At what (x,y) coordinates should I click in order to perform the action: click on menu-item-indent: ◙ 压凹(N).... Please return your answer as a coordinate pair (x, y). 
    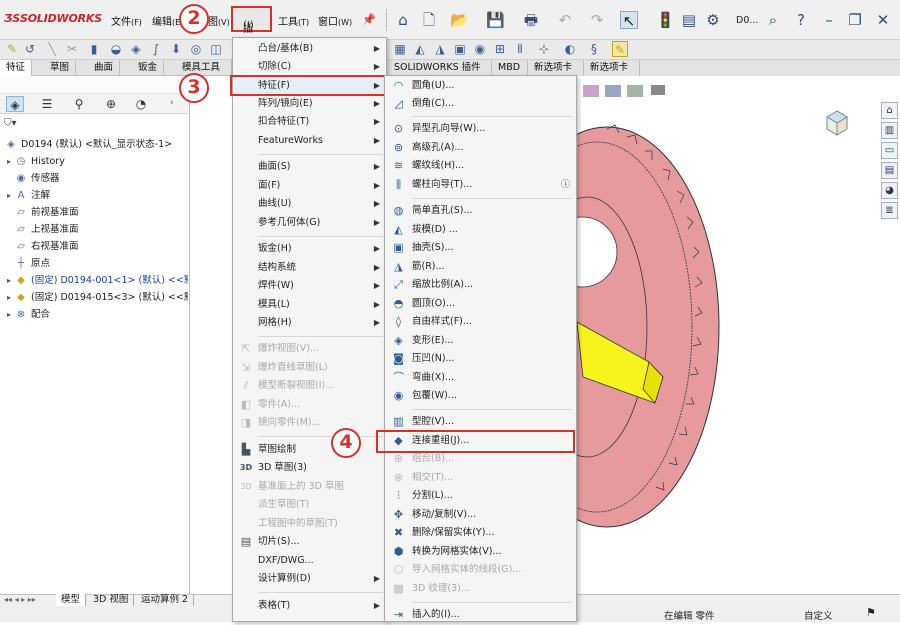
    Looking at the image, I should click on (480, 359).